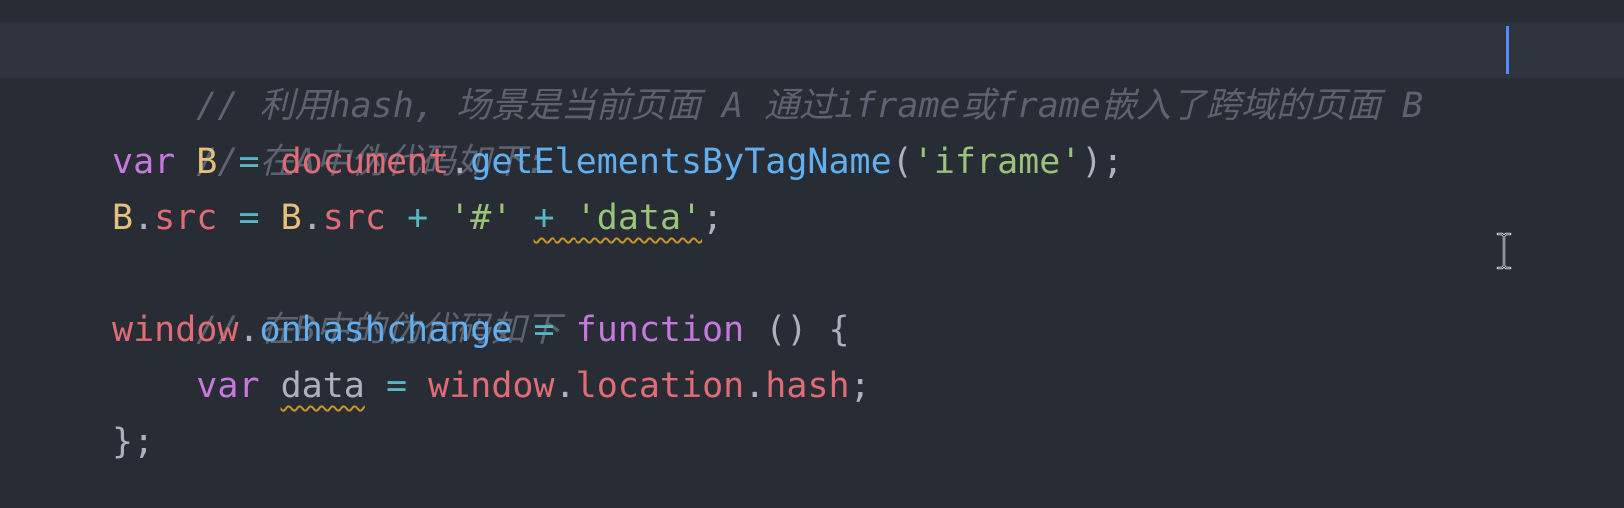 The image size is (1624, 508). What do you see at coordinates (639, 218) in the screenshot?
I see `string-literal: 'data'` at bounding box center [639, 218].